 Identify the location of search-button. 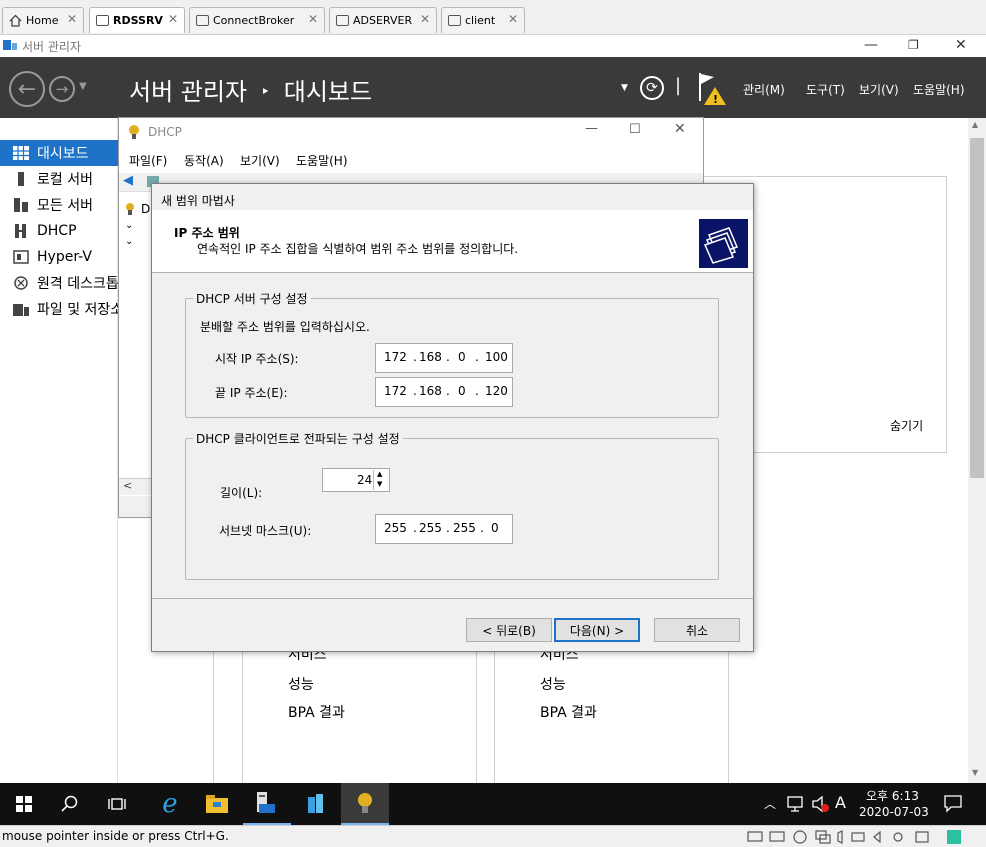
(70, 804).